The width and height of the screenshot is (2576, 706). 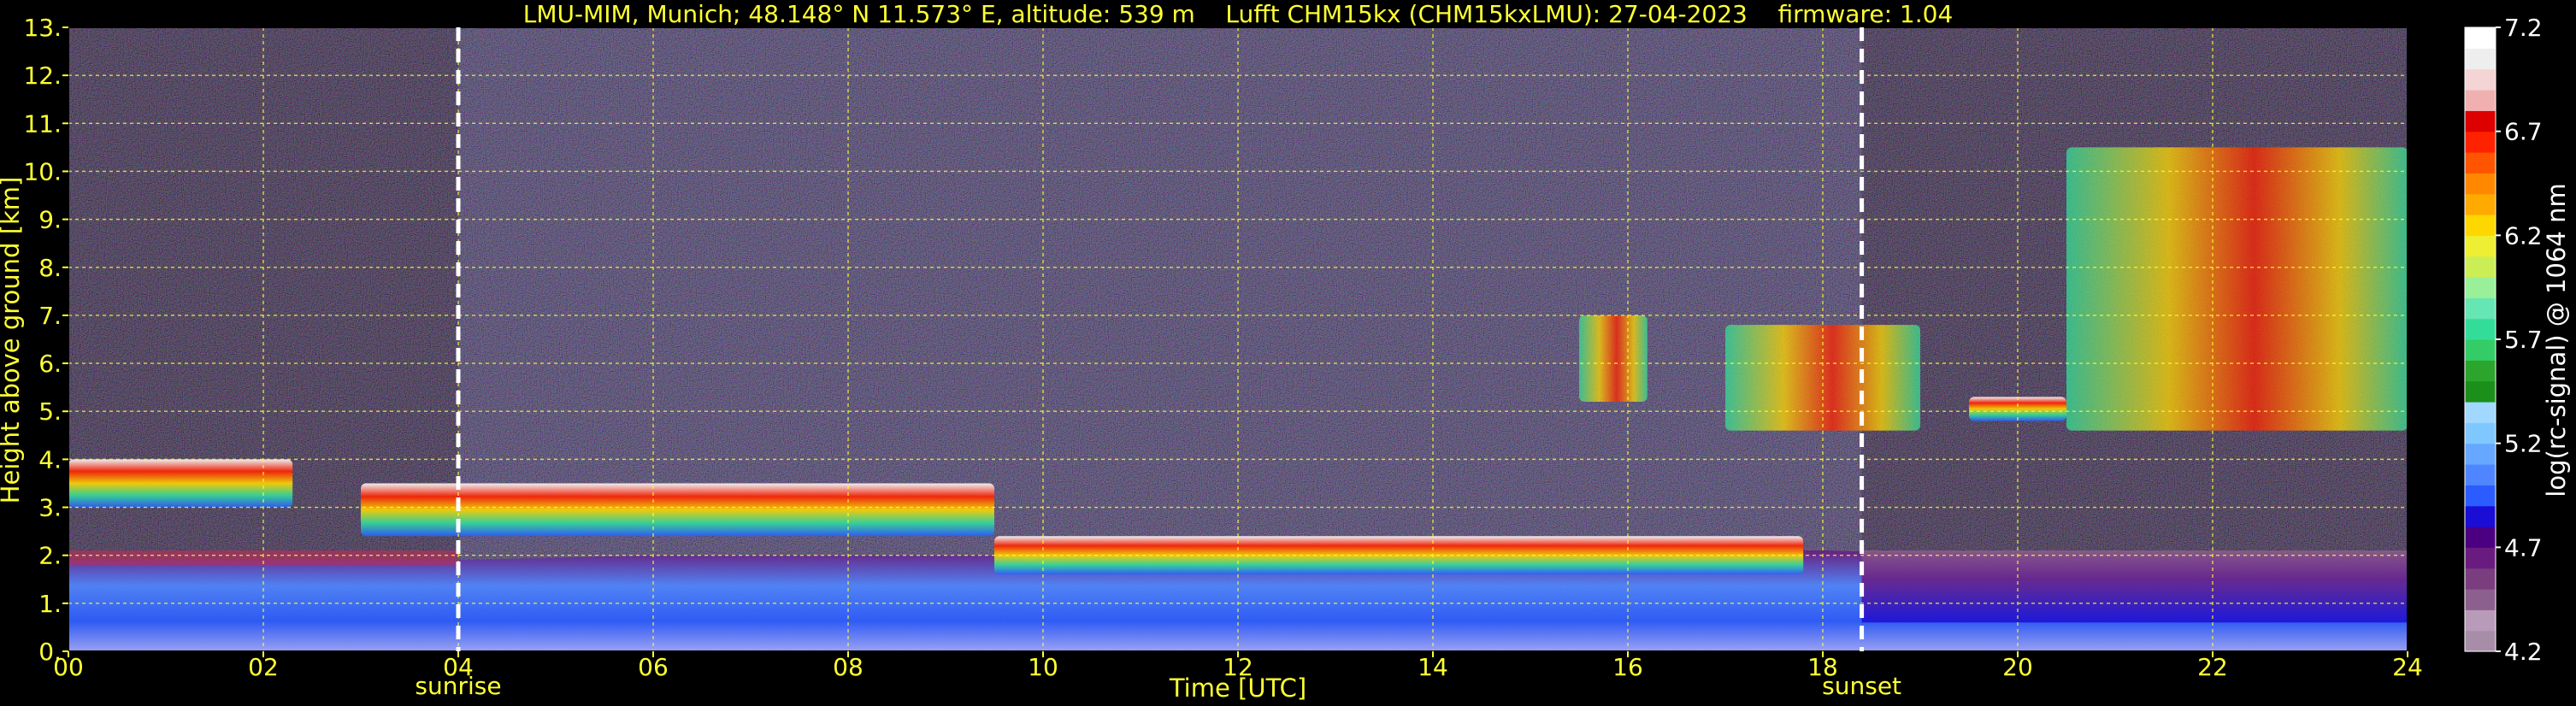 I want to click on colorbar-label: log(rc-signal) @ 1064 nm, so click(x=2556, y=340).